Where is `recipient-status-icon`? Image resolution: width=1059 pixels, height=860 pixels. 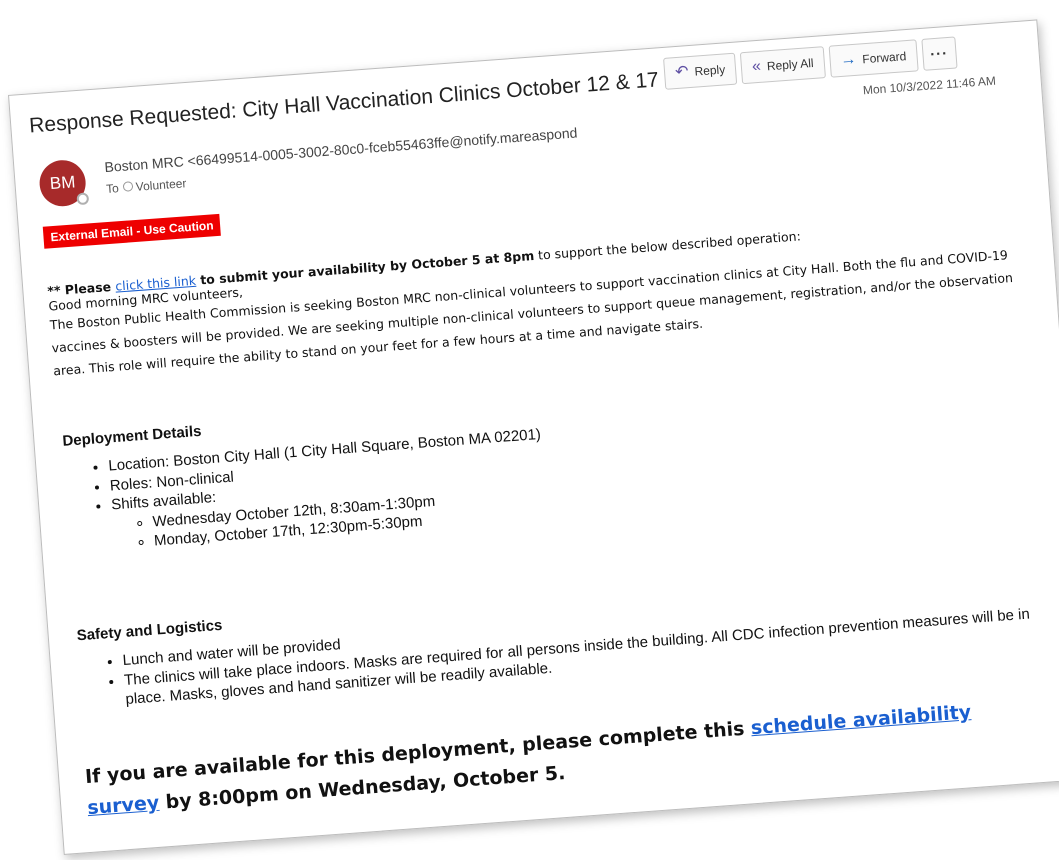 recipient-status-icon is located at coordinates (128, 186).